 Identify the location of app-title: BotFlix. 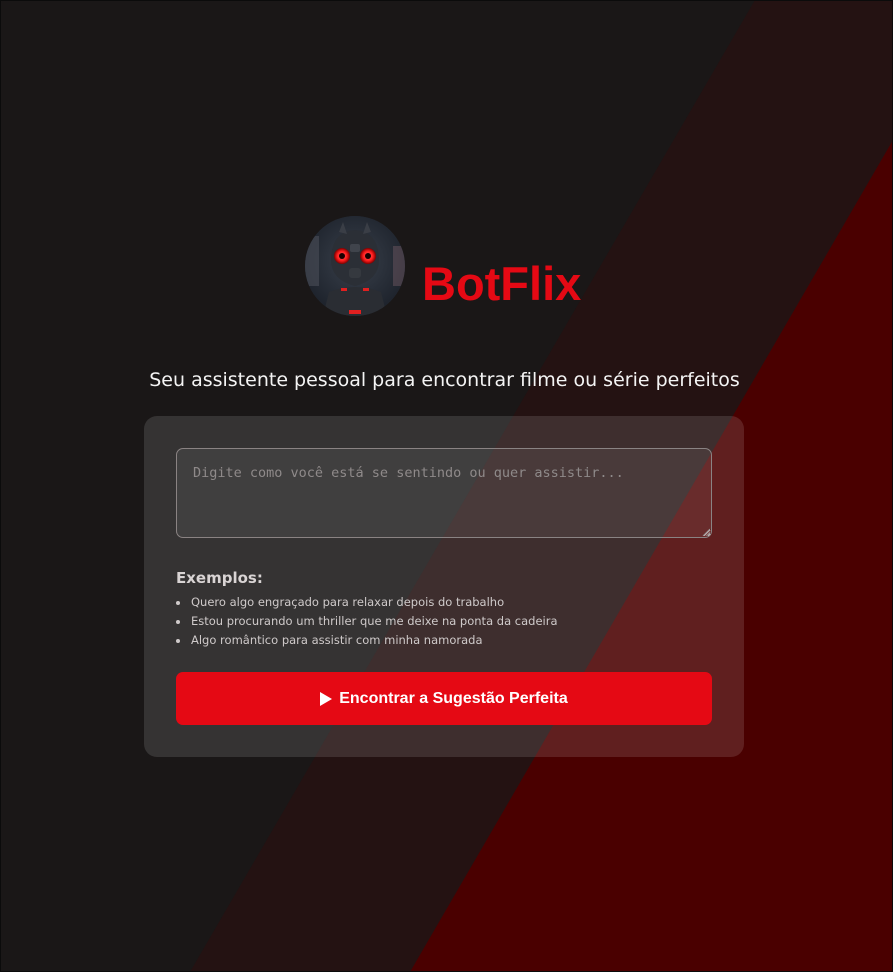
(502, 283).